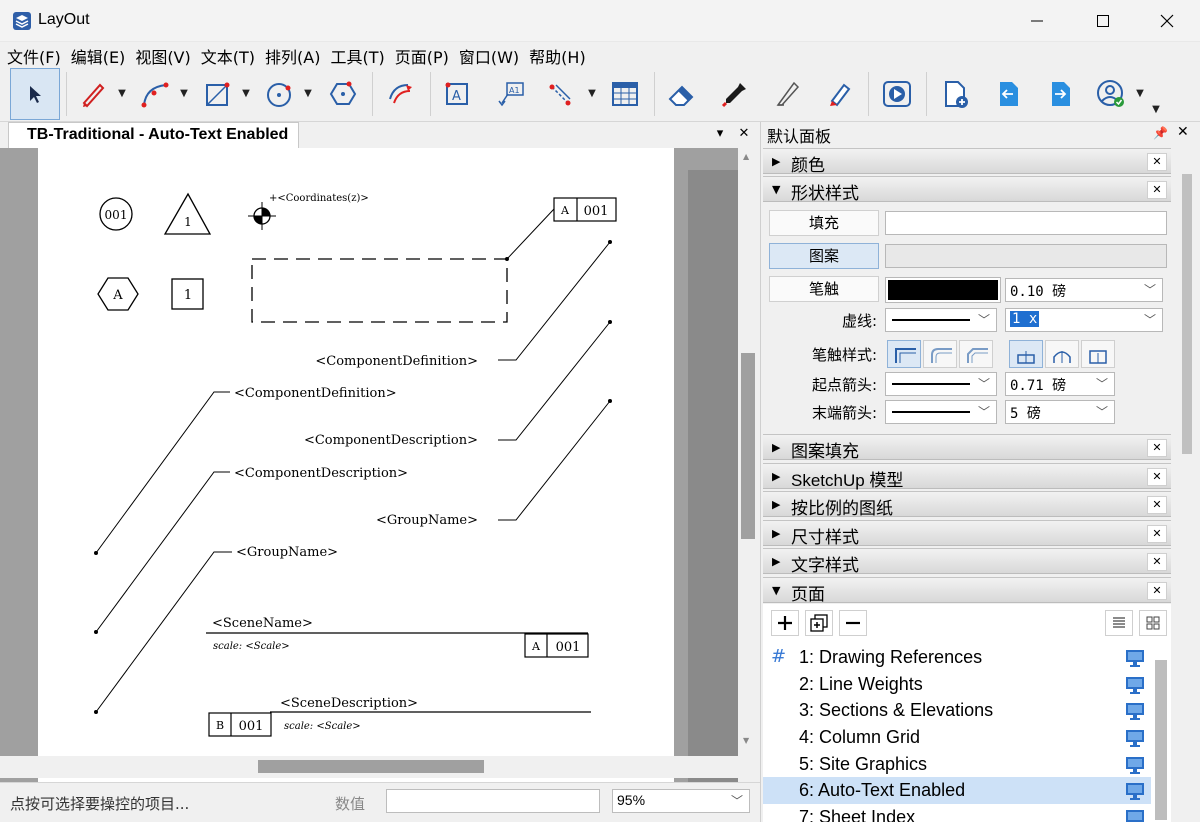 The image size is (1200, 822). I want to click on page-row: # 1: Drawing References, so click(957, 657).